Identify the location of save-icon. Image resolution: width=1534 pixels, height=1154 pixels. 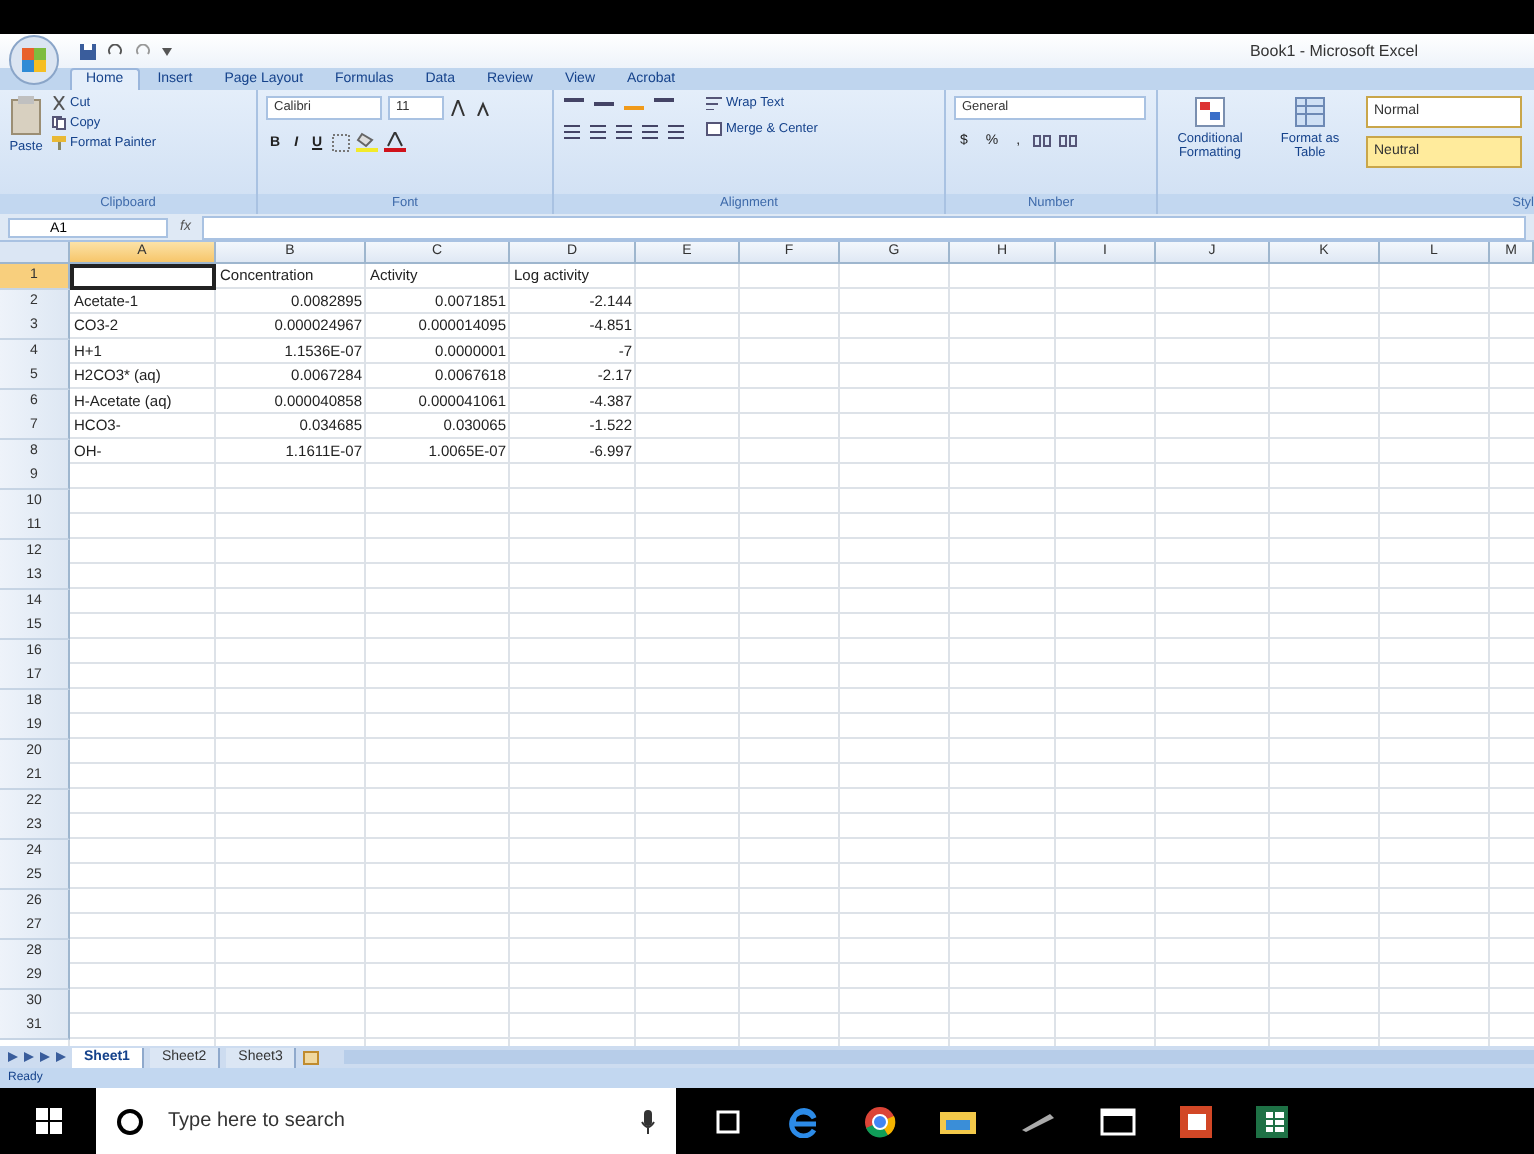
(88, 51).